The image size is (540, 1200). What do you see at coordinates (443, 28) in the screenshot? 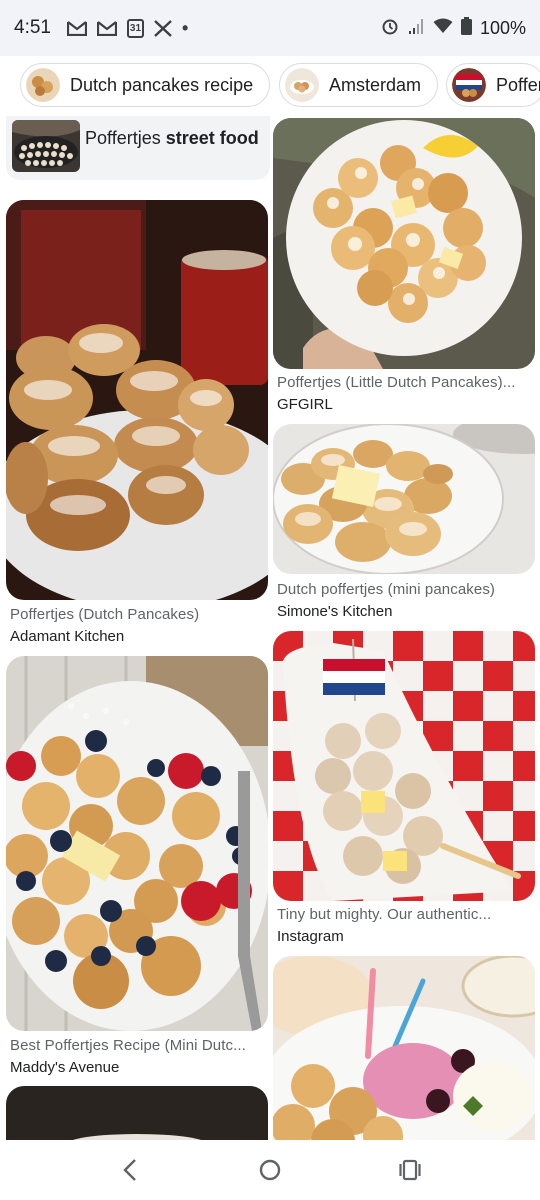
I see `wifi-icon` at bounding box center [443, 28].